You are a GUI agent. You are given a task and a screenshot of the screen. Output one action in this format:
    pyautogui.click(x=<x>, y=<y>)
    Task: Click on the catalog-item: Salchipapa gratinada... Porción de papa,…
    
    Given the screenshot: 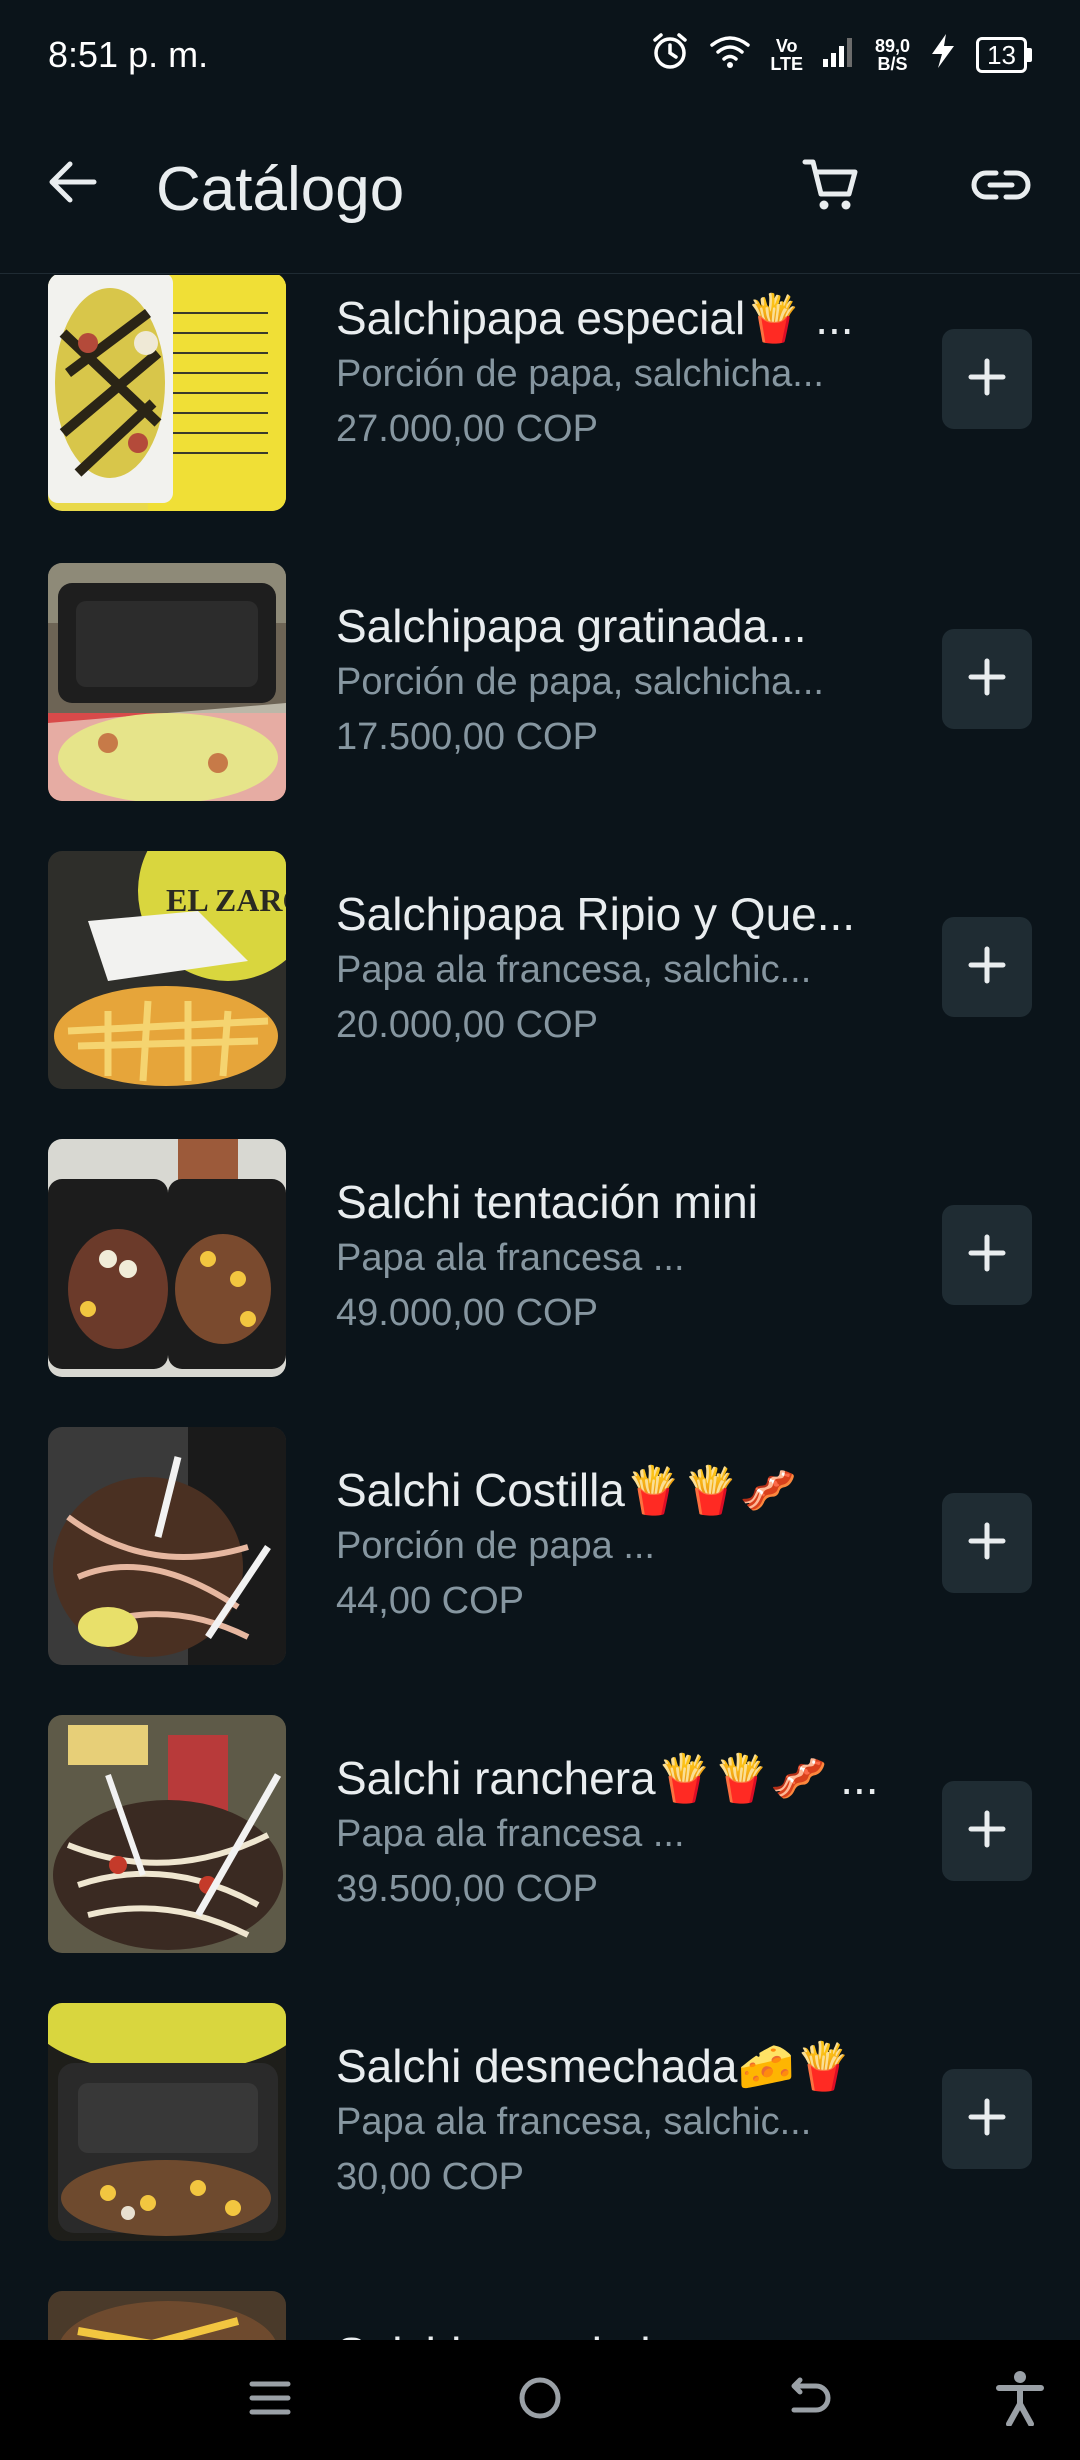 What is the action you would take?
    pyautogui.click(x=540, y=707)
    